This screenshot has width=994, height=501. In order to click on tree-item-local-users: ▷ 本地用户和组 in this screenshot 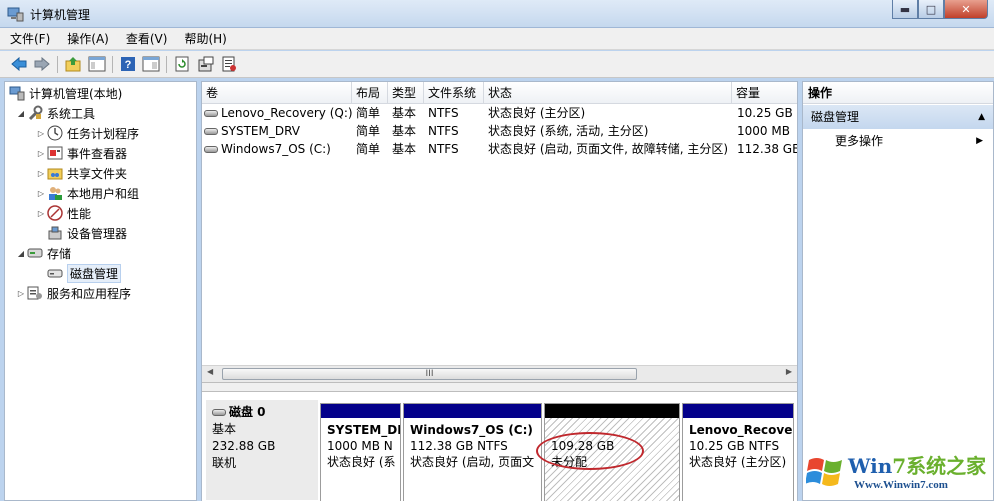, I will do `click(87, 193)`.